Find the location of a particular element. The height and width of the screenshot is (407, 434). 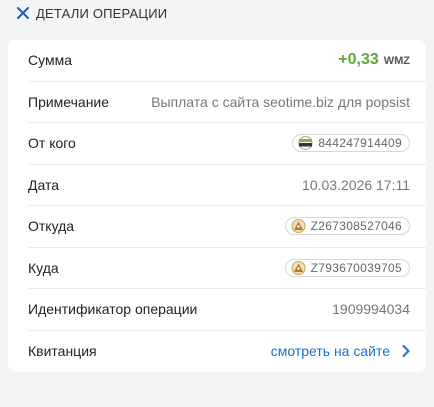

date-value: 10.03.2026 17:11 is located at coordinates (356, 184).